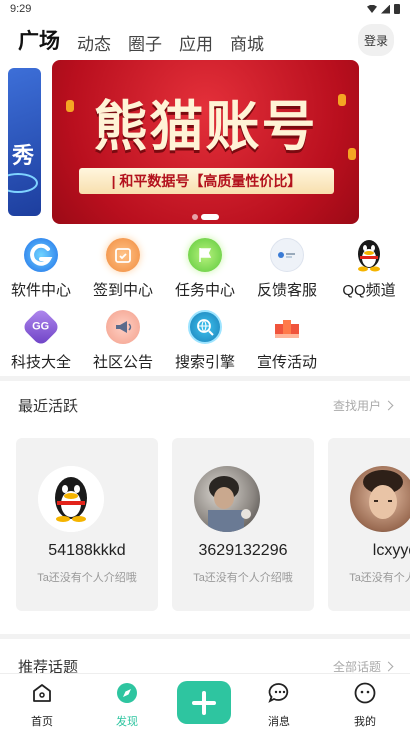 The width and height of the screenshot is (410, 729). What do you see at coordinates (365, 705) in the screenshot?
I see `tab-profile: 我的` at bounding box center [365, 705].